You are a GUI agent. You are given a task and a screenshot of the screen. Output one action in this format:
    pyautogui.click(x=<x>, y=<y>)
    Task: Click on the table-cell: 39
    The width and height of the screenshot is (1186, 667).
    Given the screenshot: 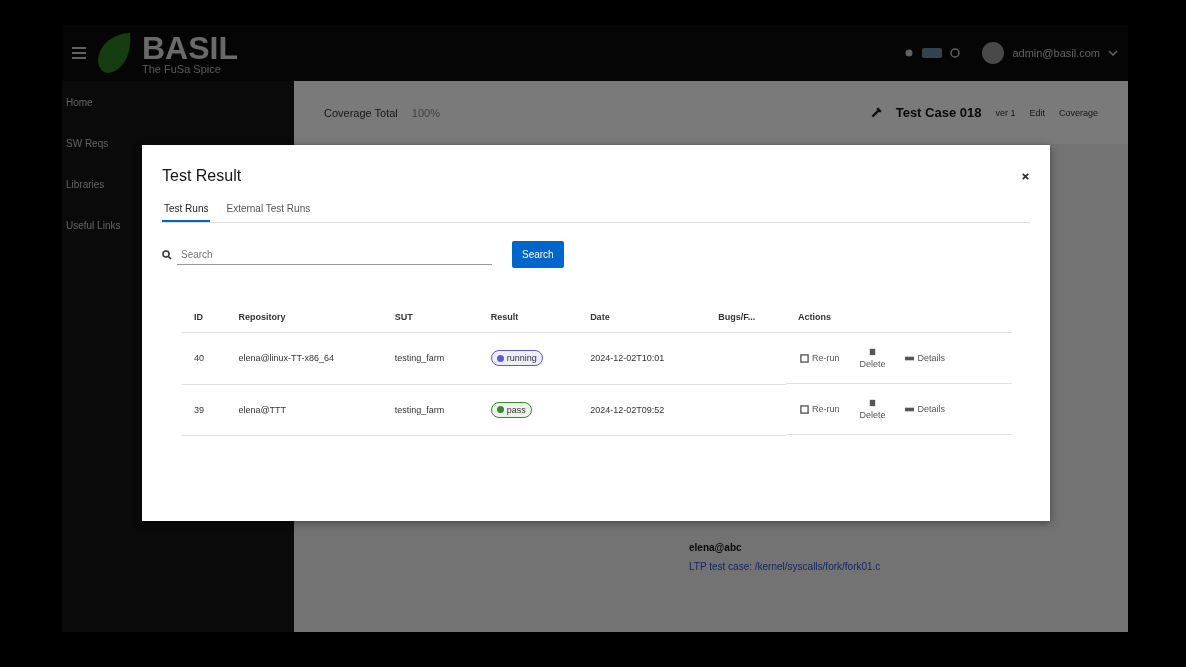 What is the action you would take?
    pyautogui.click(x=199, y=409)
    